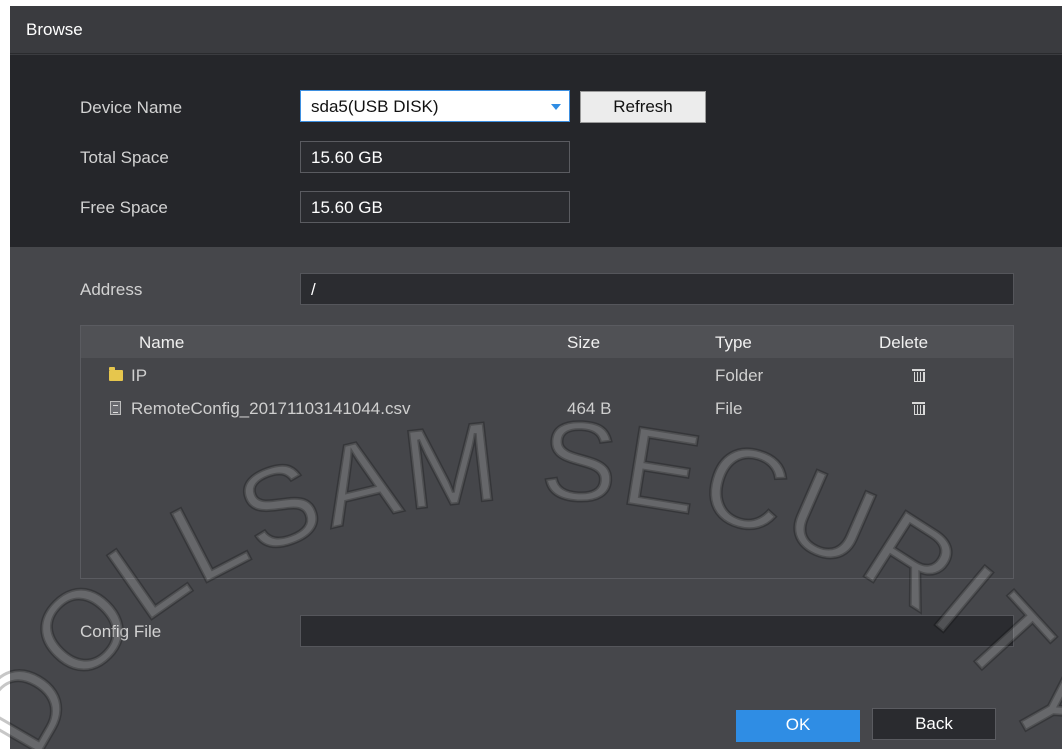 This screenshot has height=749, width=1062. Describe the element at coordinates (729, 408) in the screenshot. I see `row-type: File` at that location.